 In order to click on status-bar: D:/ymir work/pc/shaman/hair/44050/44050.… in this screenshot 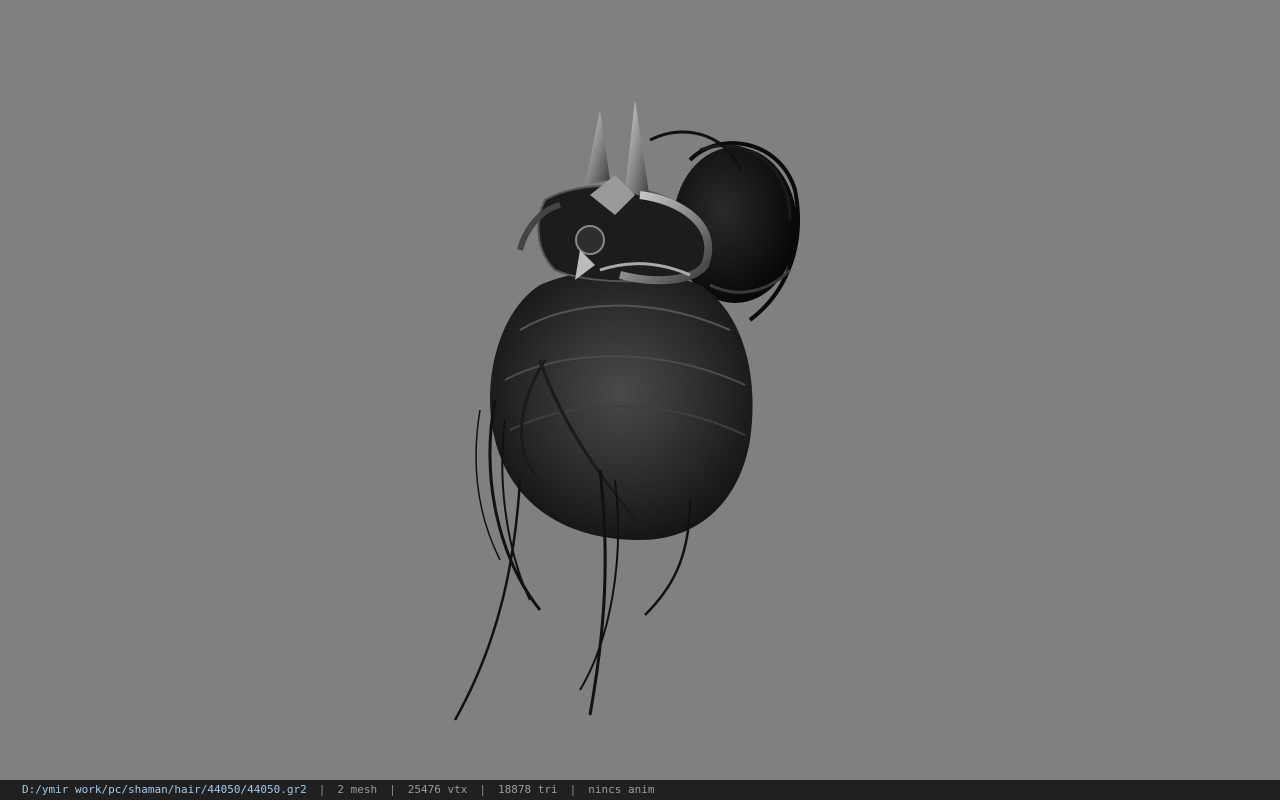, I will do `click(640, 790)`.